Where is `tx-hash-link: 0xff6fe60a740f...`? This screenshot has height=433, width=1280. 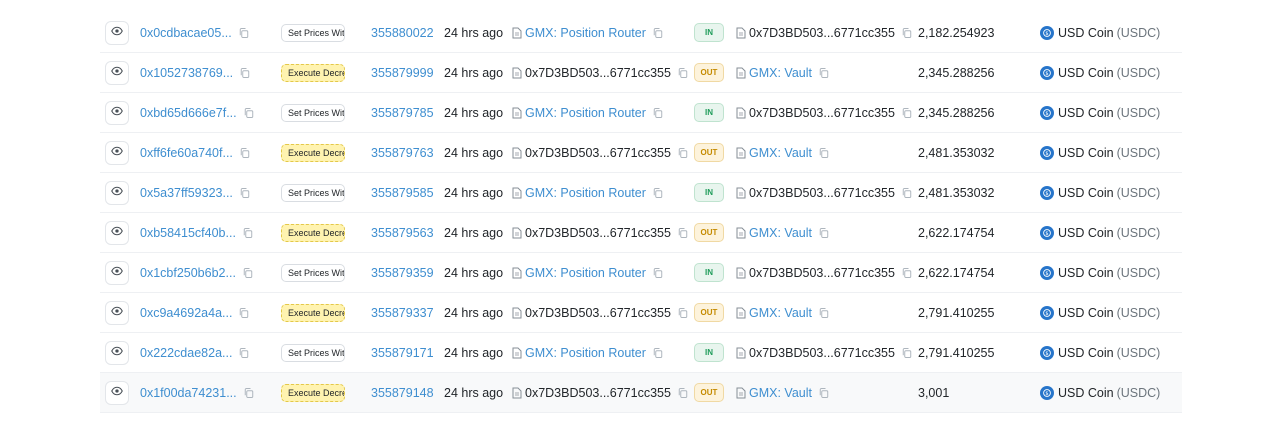
tx-hash-link: 0xff6fe60a740f... is located at coordinates (186, 153).